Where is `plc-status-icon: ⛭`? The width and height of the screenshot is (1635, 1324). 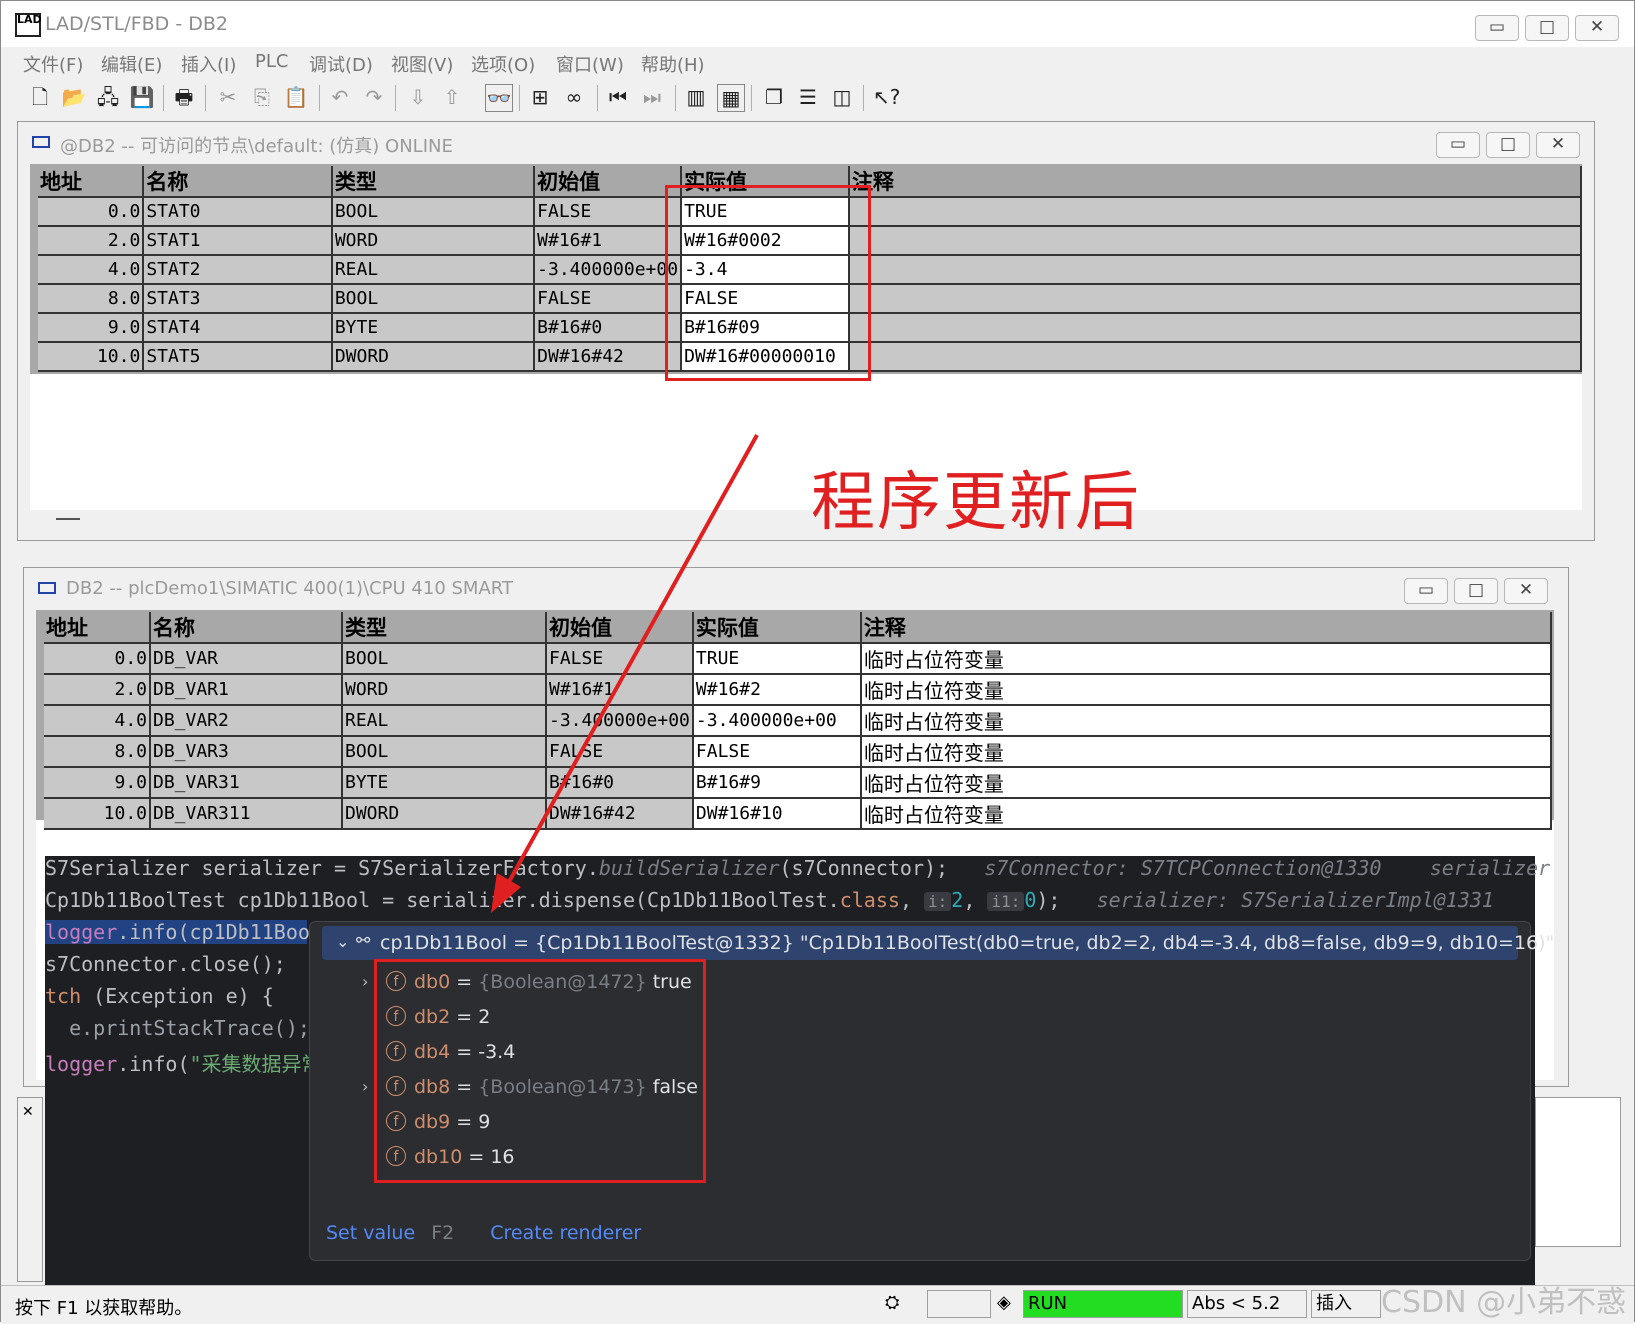
plc-status-icon: ⛭ is located at coordinates (892, 1302).